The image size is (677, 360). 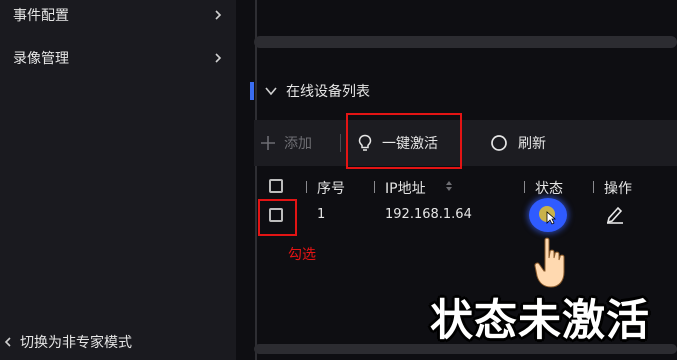 What do you see at coordinates (340, 143) in the screenshot?
I see `toolbar-divider` at bounding box center [340, 143].